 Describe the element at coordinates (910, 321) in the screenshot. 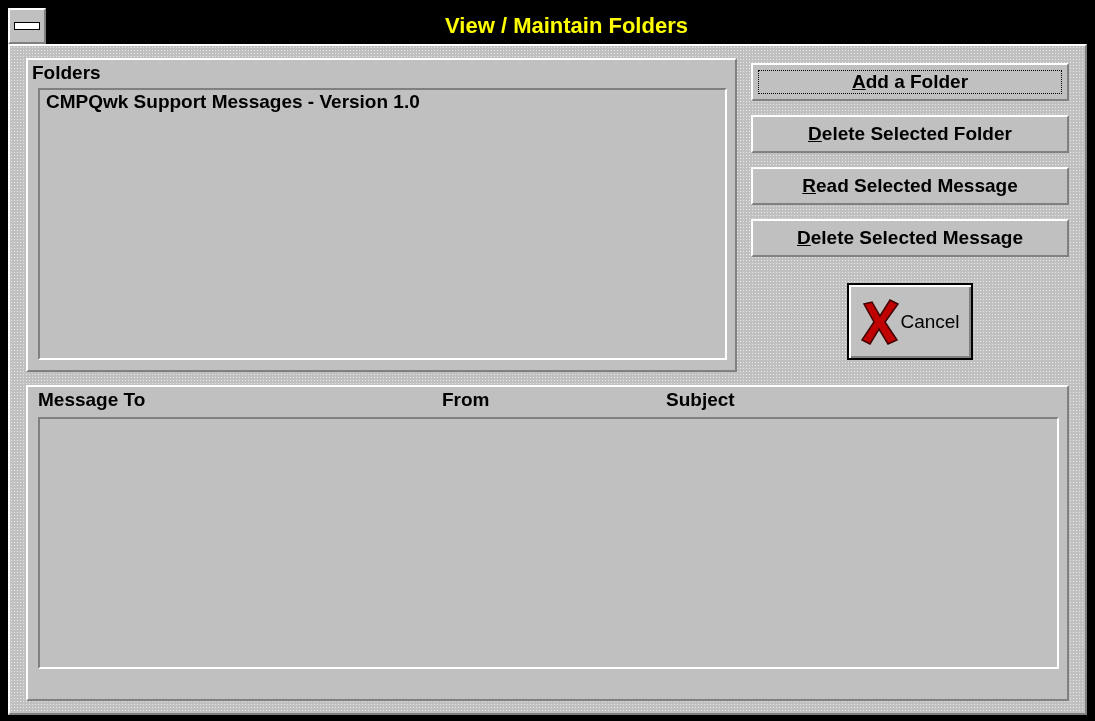

I see `cancel-button: Cancel` at that location.